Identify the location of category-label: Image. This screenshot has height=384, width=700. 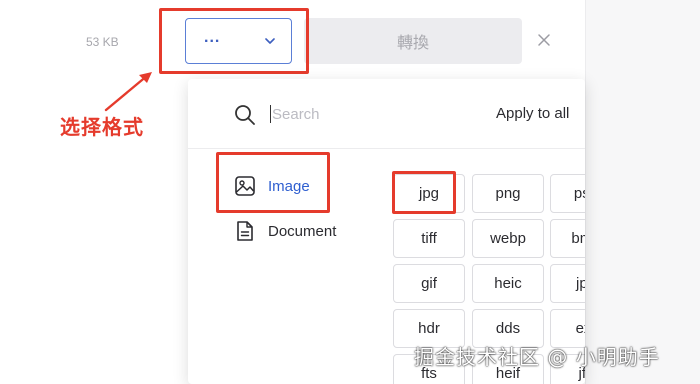
(289, 186).